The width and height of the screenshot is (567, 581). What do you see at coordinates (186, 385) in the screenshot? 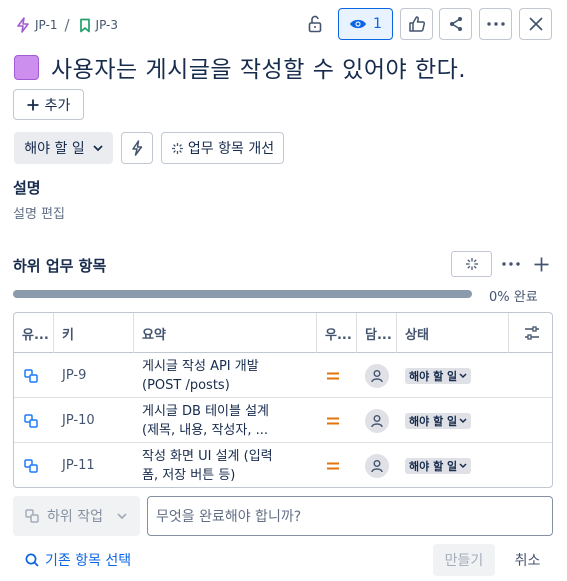
I see `subtask-summary-line: (POST /posts)` at bounding box center [186, 385].